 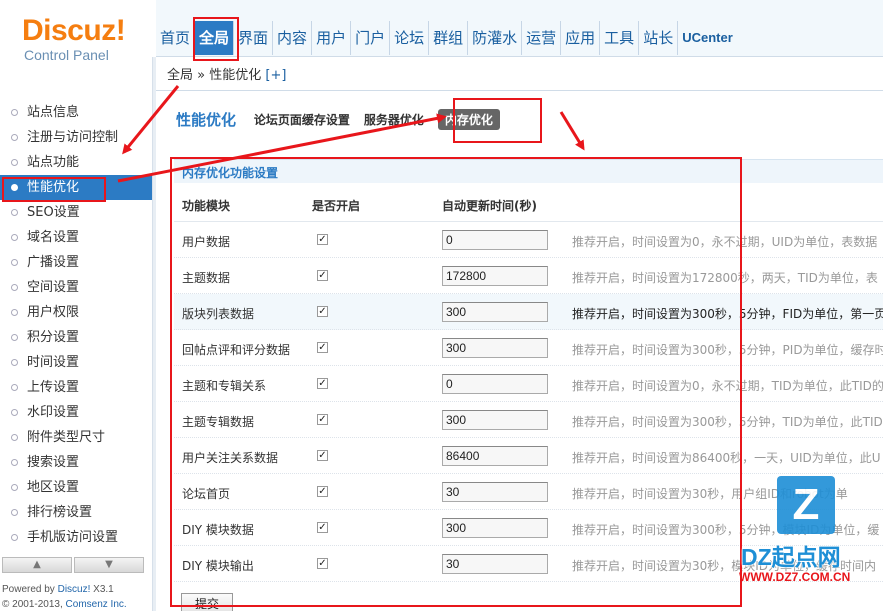 I want to click on sidebar-scroll-controls: ▲ ▼, so click(x=76, y=566).